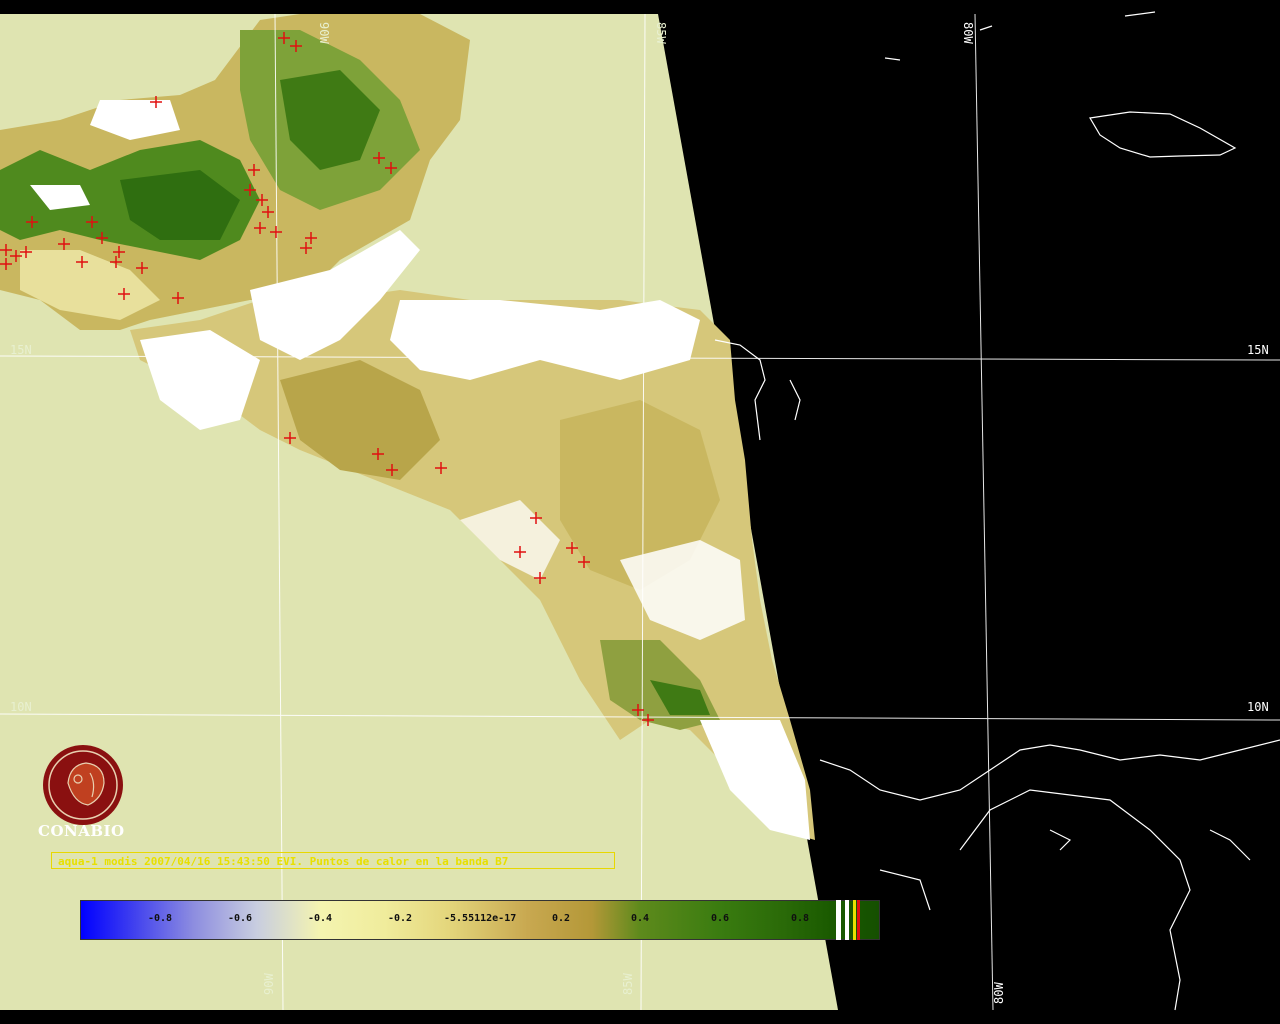 This screenshot has height=1024, width=1280. What do you see at coordinates (320, 918) in the screenshot?
I see `colorbar-tick: -0.4` at bounding box center [320, 918].